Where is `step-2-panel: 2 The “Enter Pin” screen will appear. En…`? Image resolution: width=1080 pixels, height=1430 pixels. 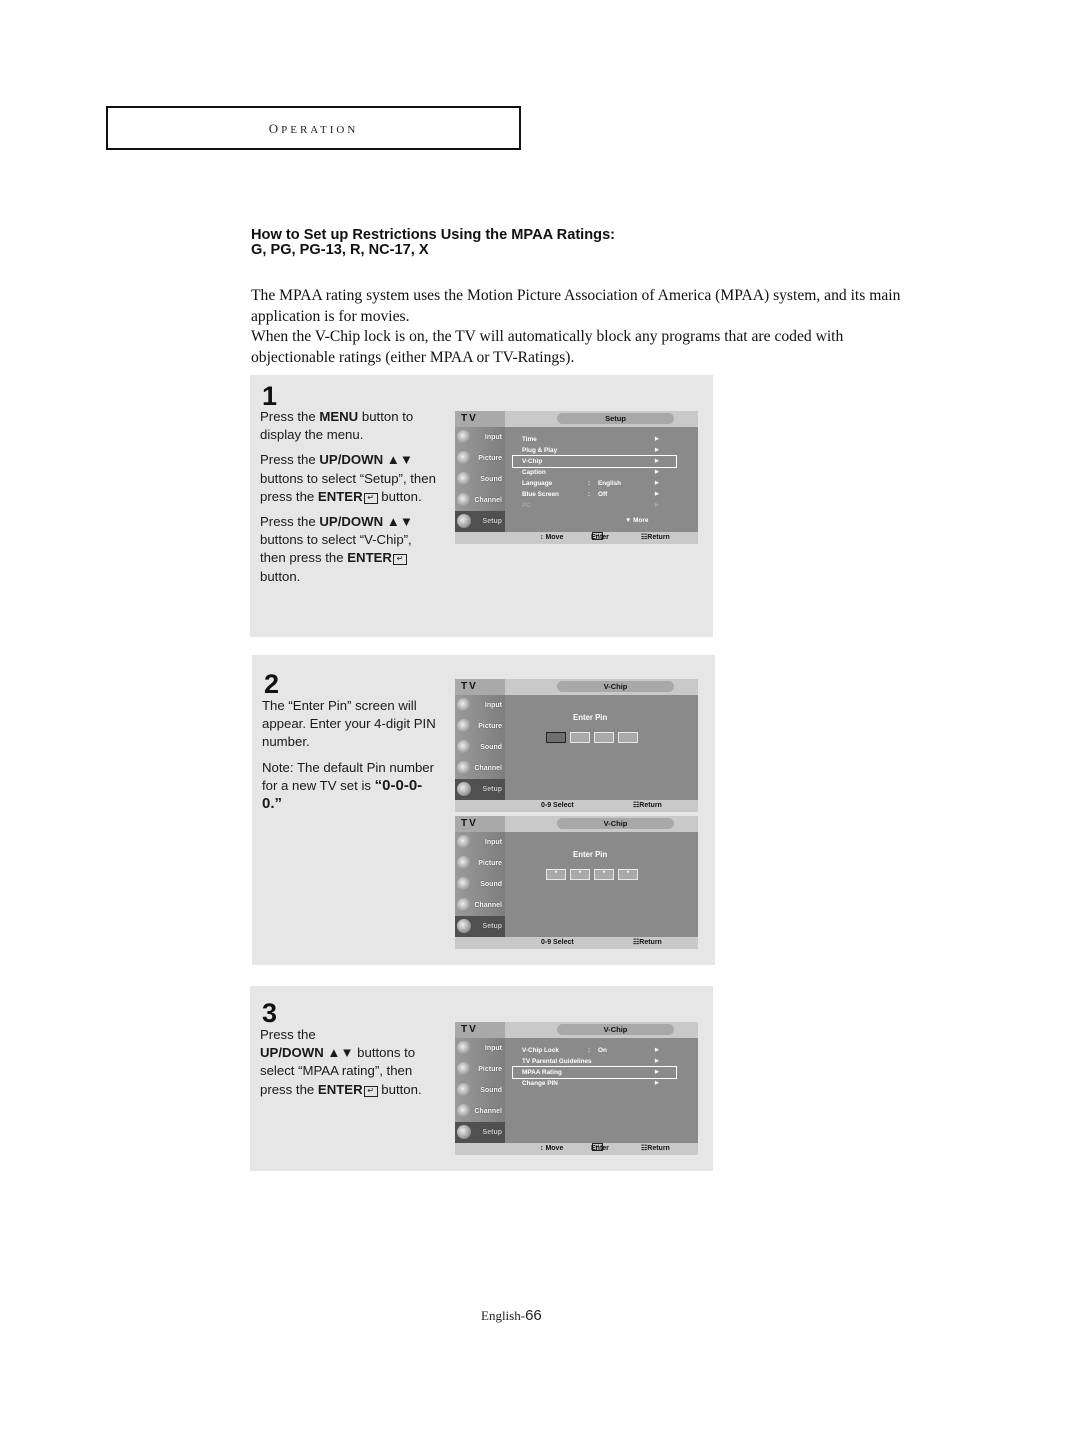
step-2-panel: 2 The “Enter Pin” screen will appear. En… is located at coordinates (483, 810).